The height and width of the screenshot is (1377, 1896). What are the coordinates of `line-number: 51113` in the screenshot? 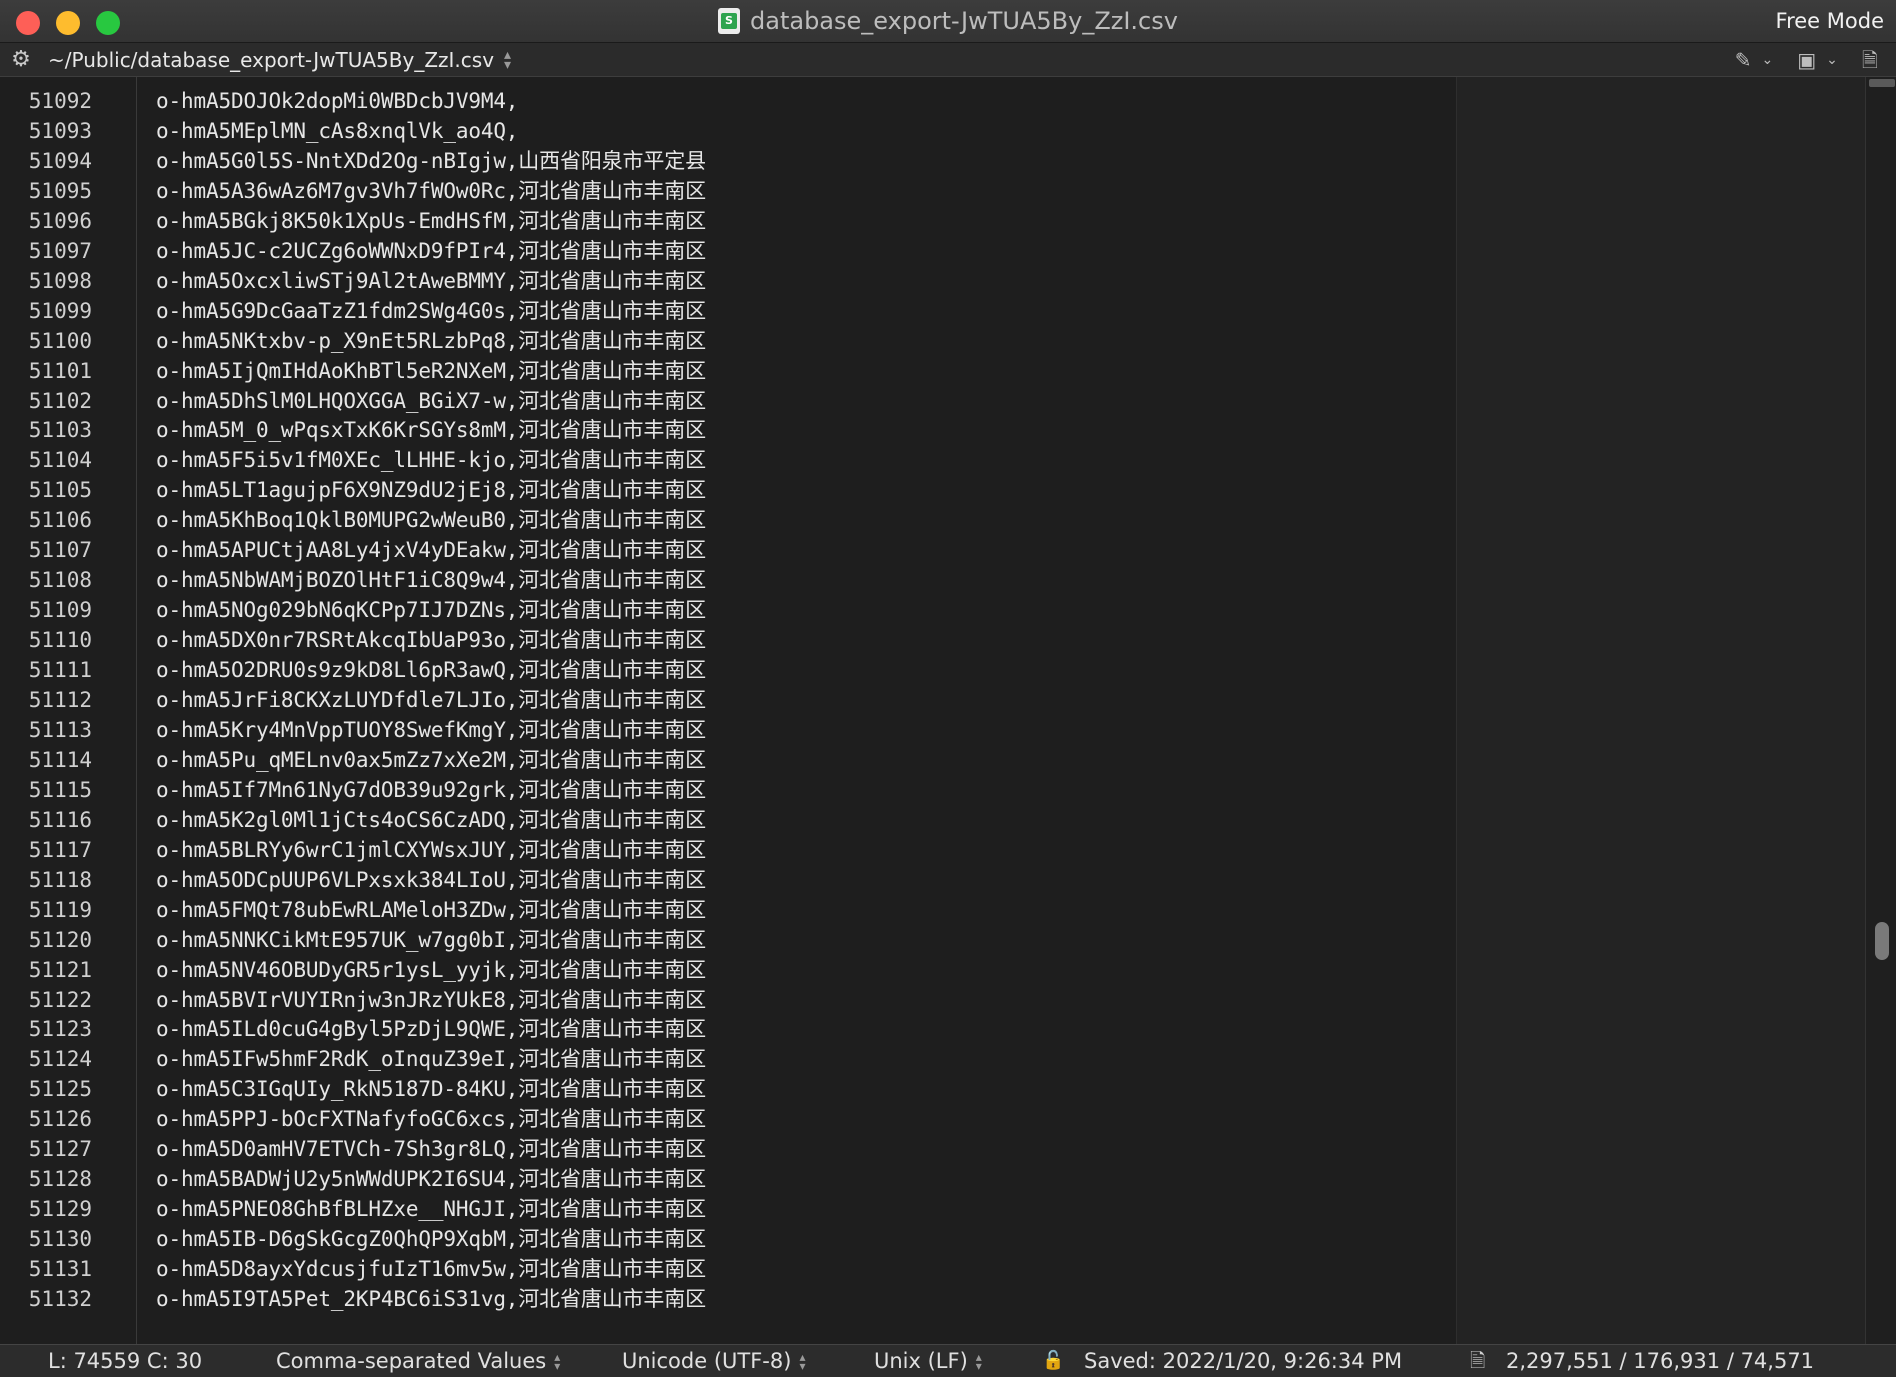 It's located at (60, 729).